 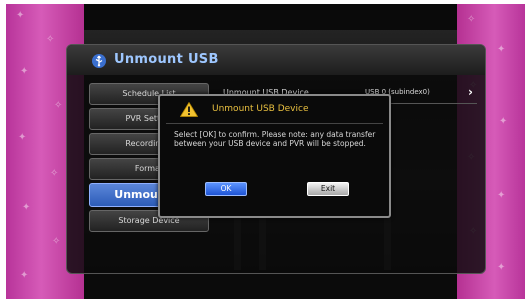 I want to click on chevron-right-icon: ›, so click(x=470, y=92).